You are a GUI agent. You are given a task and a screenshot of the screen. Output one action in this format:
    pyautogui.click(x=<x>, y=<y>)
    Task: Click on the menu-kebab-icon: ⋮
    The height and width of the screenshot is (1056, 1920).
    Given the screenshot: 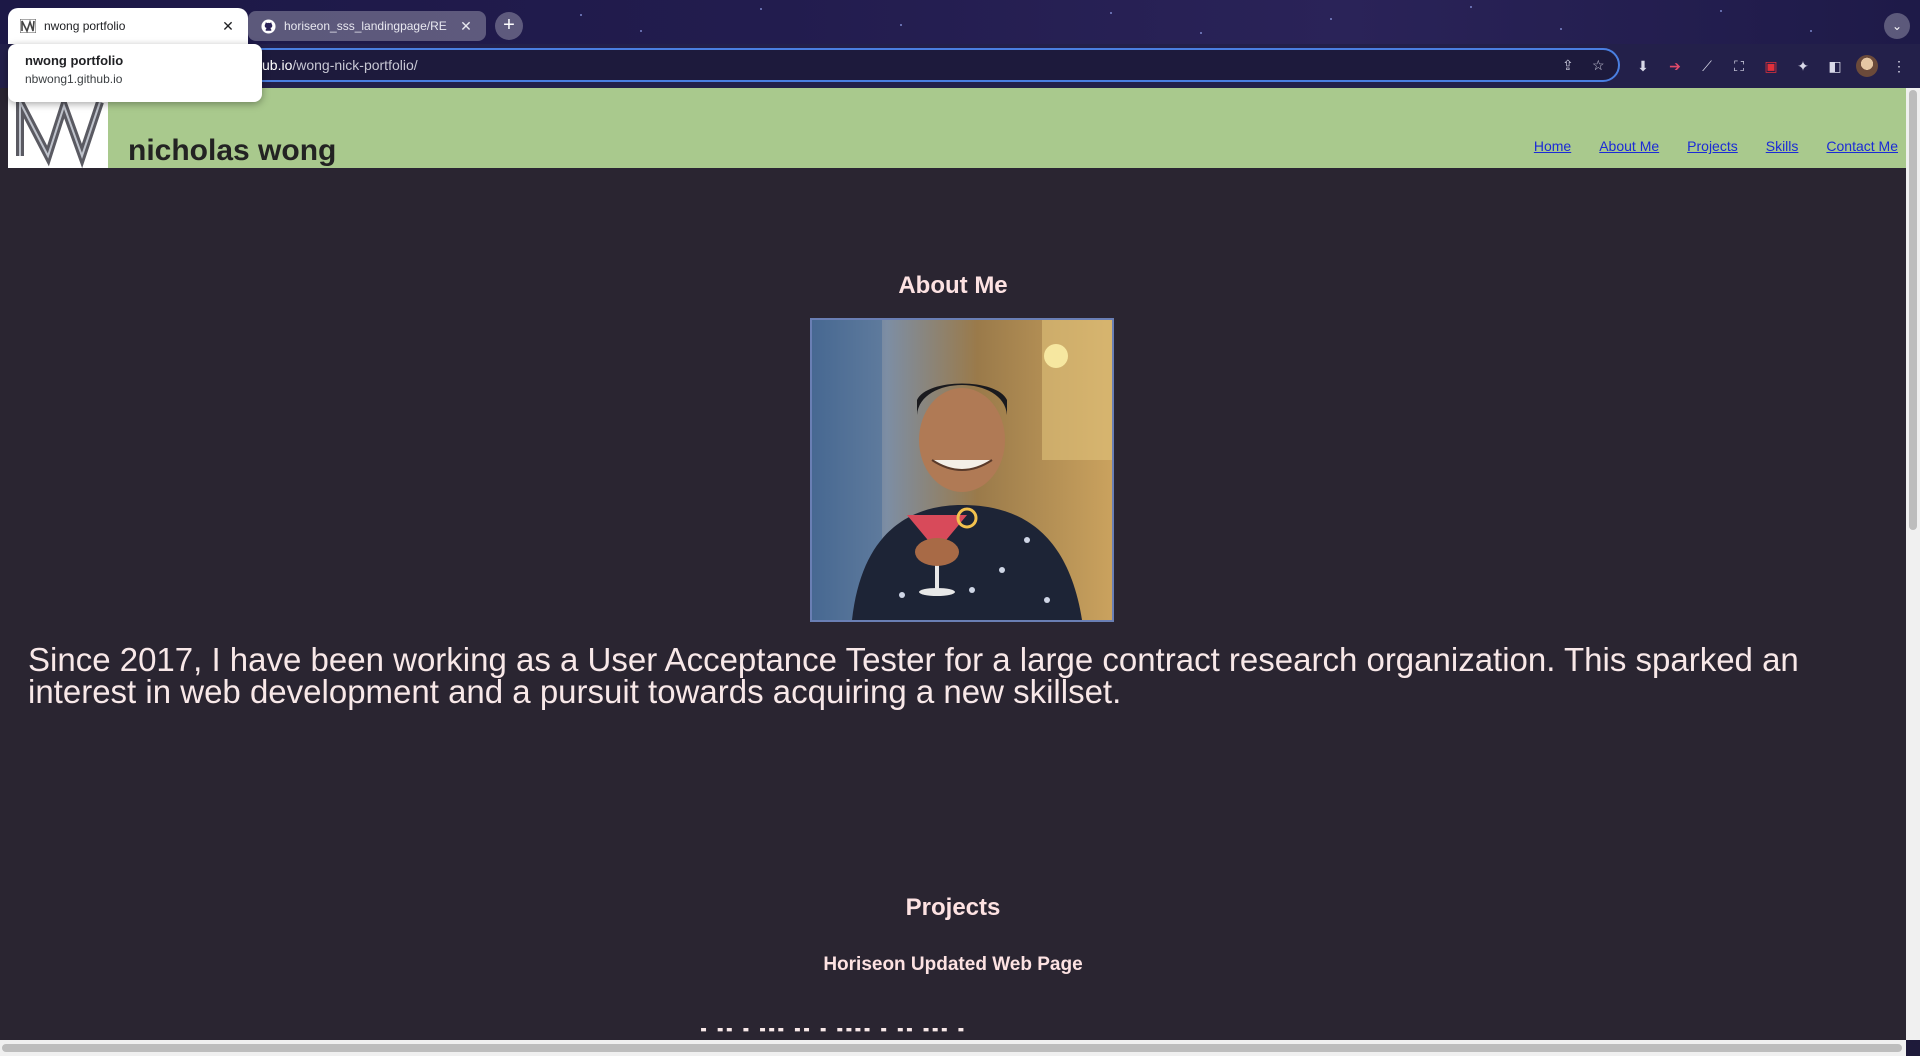 What is the action you would take?
    pyautogui.click(x=1899, y=66)
    